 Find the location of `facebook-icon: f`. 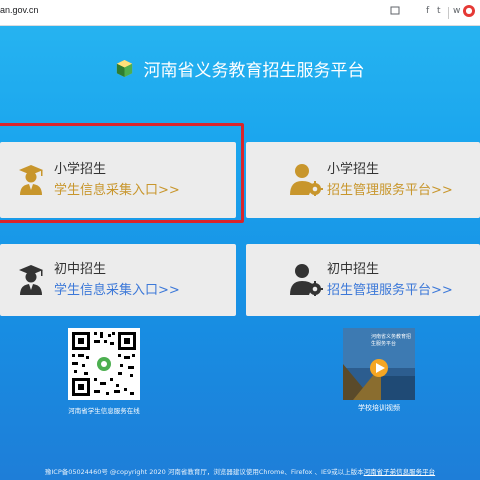

facebook-icon: f is located at coordinates (427, 11).